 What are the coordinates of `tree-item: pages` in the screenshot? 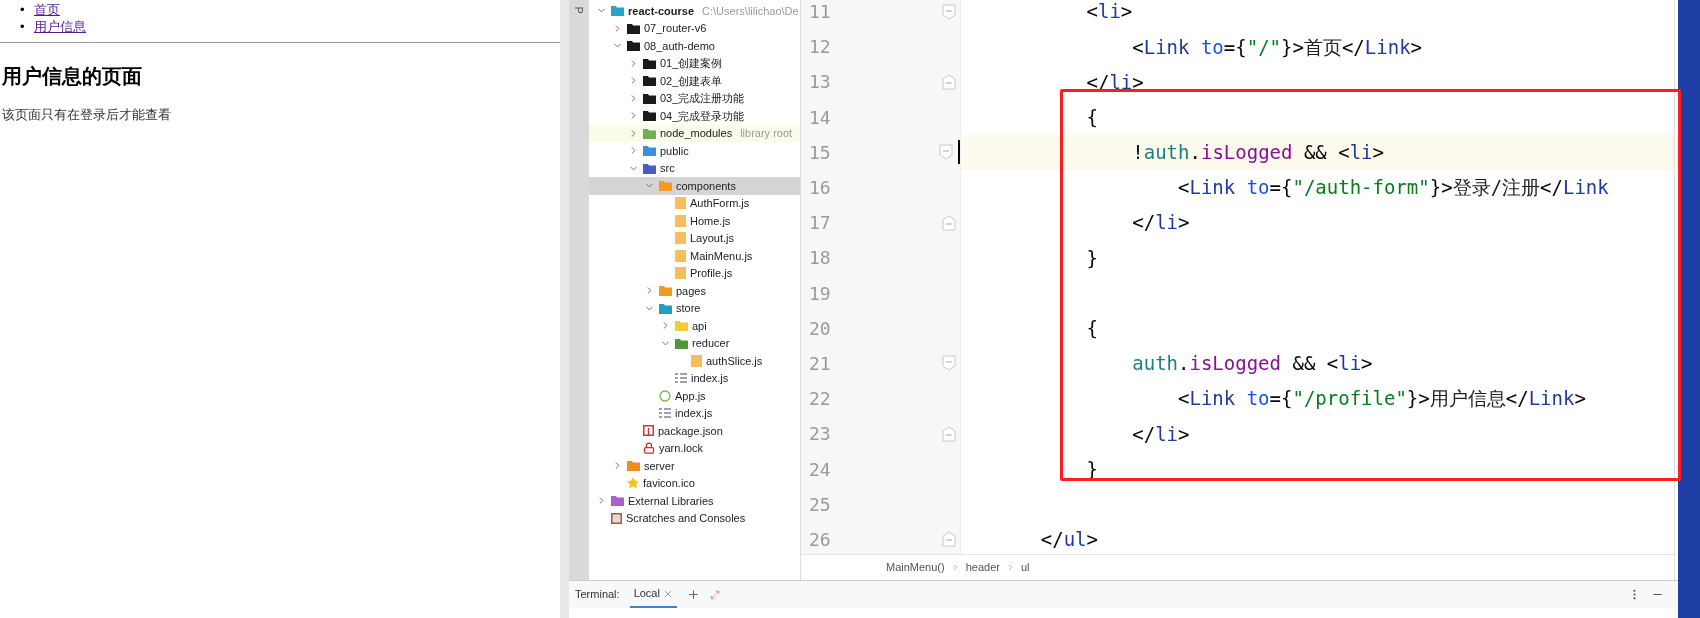 It's located at (694, 291).